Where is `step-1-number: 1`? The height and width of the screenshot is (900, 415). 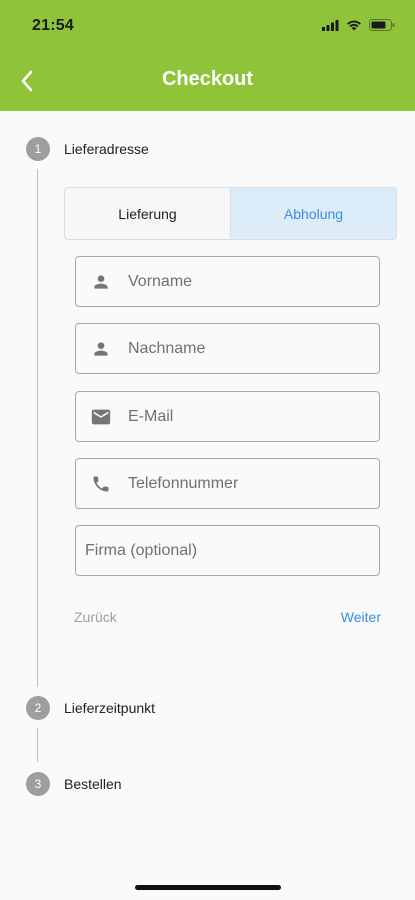 step-1-number: 1 is located at coordinates (38, 149).